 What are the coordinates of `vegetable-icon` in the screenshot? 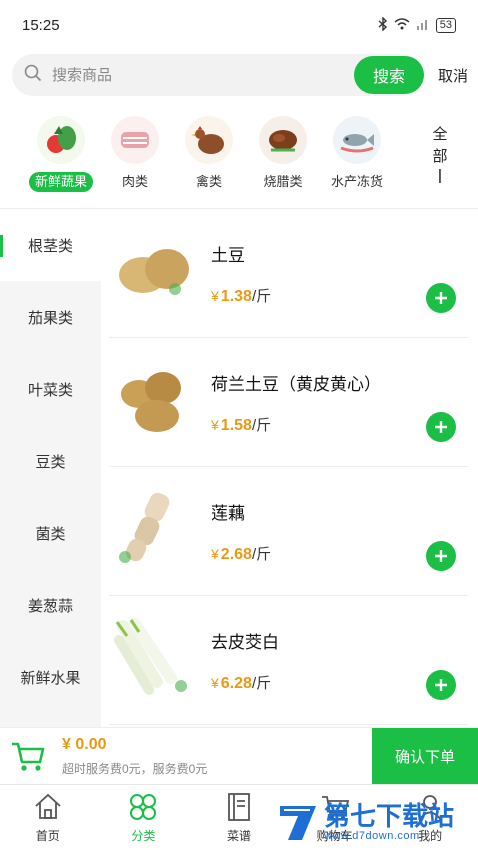 It's located at (61, 140).